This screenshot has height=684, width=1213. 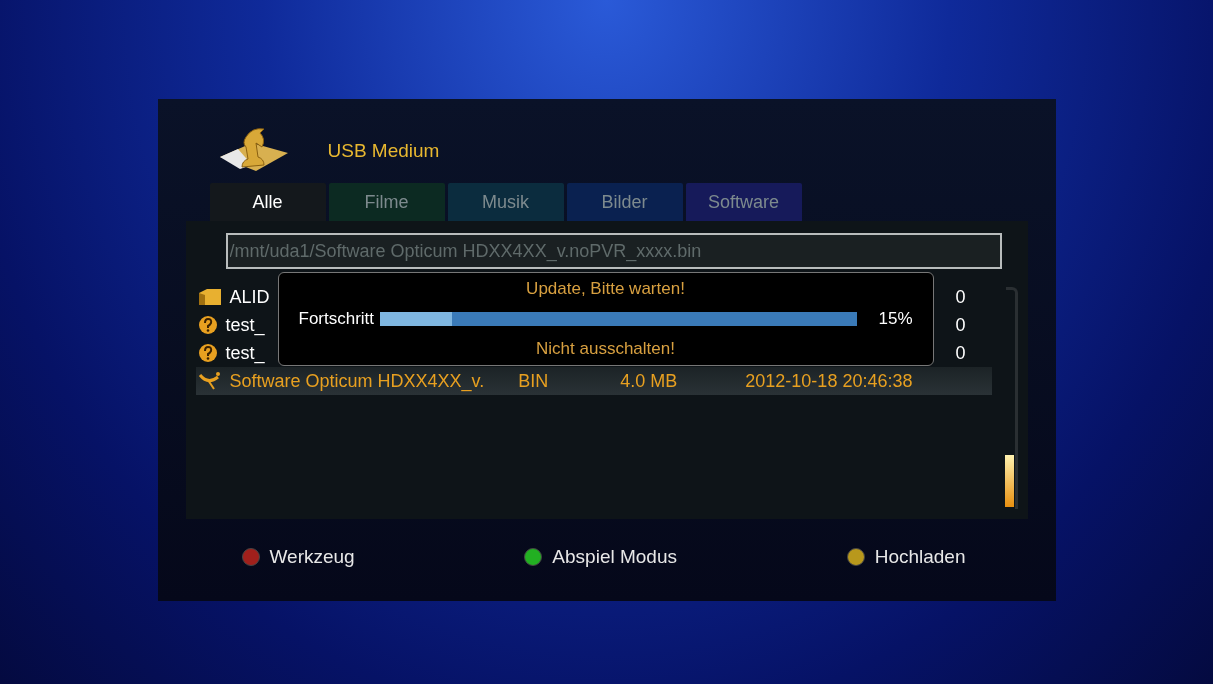 I want to click on progress-label: Fortschritt, so click(x=336, y=319).